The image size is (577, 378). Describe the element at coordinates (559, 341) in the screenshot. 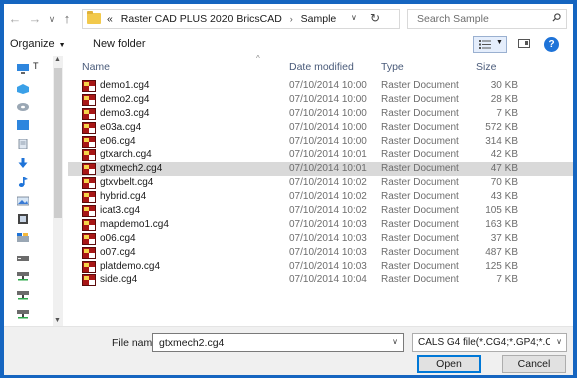

I see `file-type-dropdown-icon: ∨` at that location.